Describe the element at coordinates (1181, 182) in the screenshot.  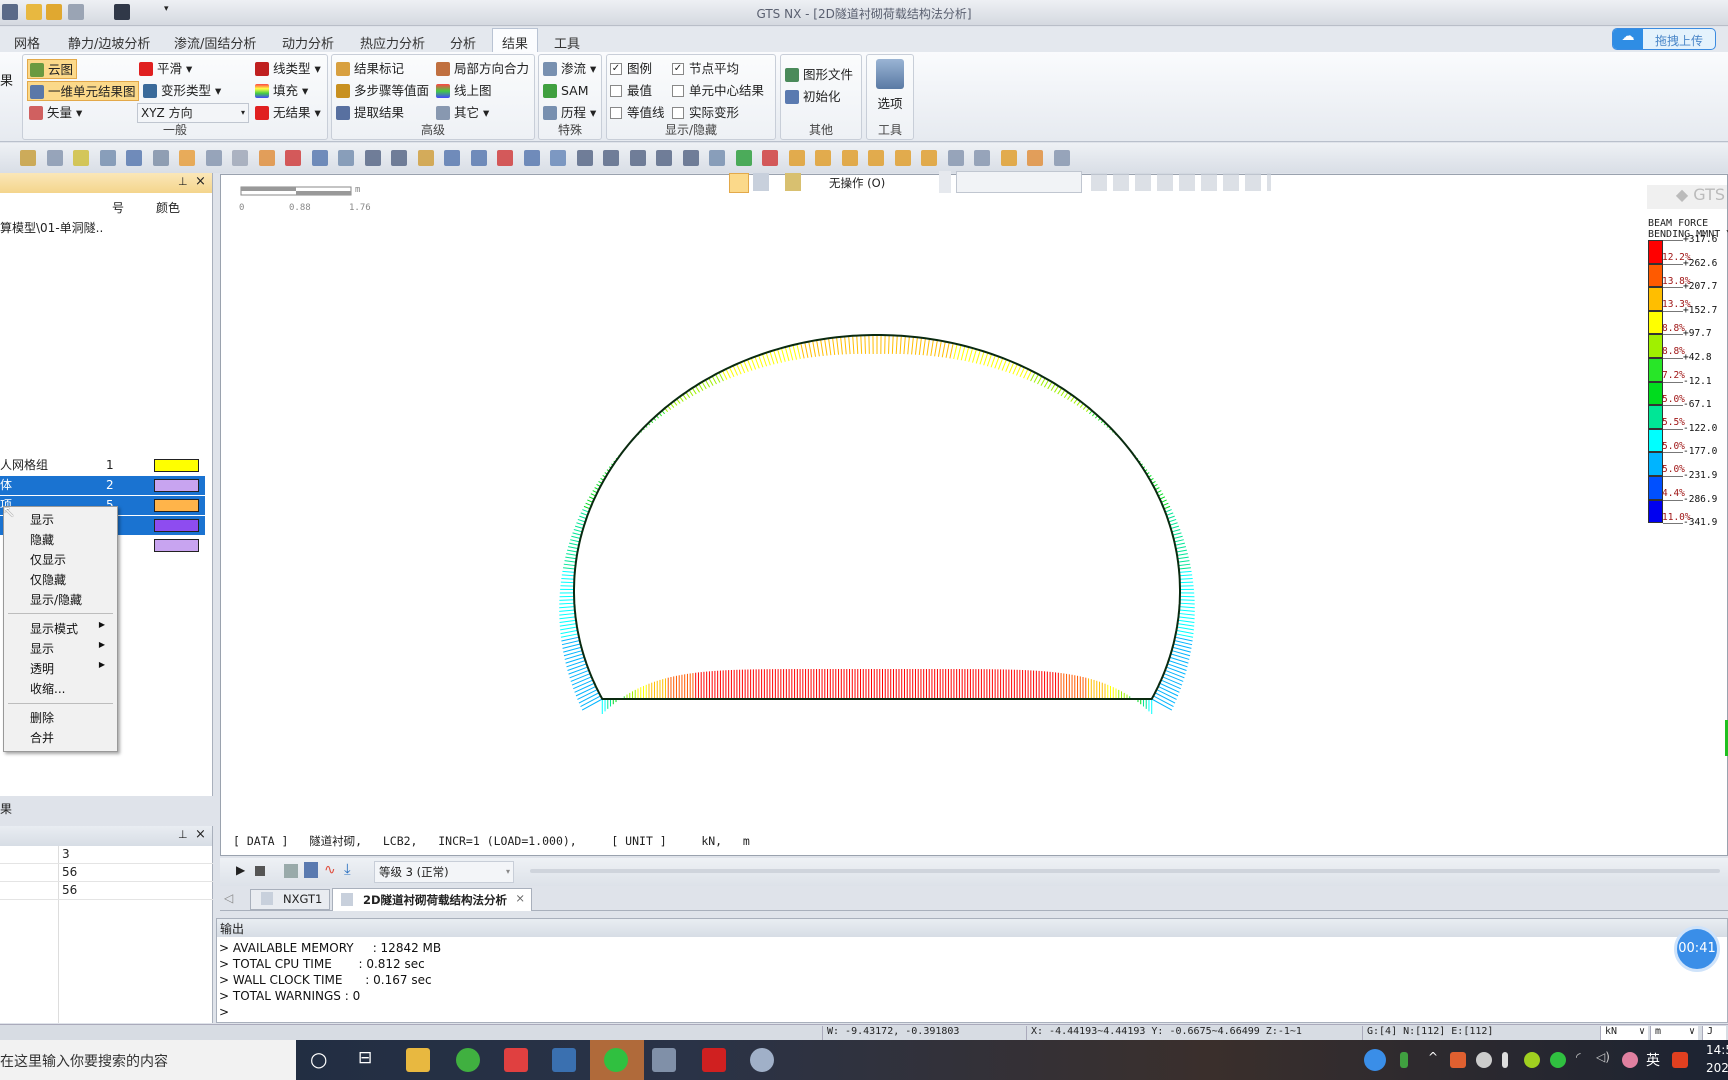
I see `selection-tools` at that location.